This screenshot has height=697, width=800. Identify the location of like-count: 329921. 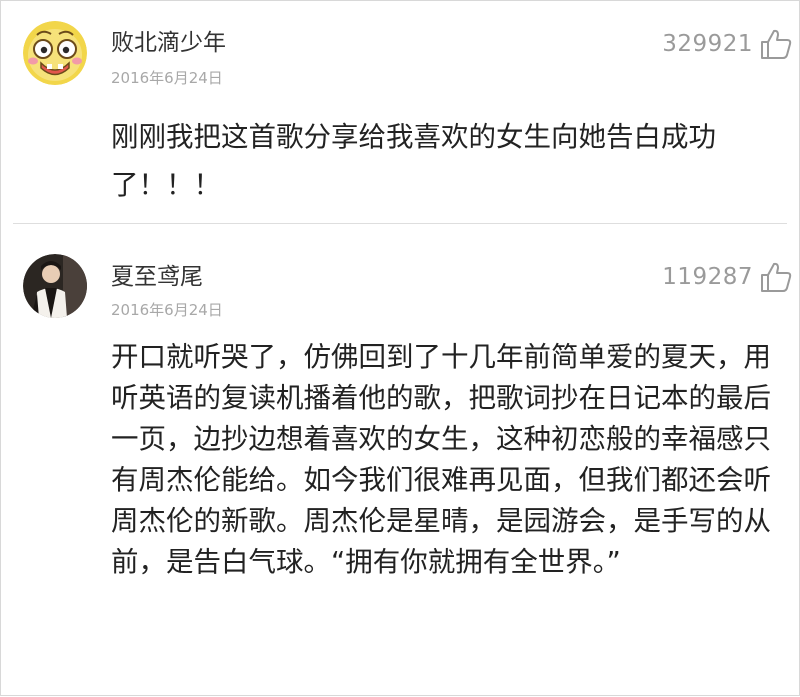
(707, 44).